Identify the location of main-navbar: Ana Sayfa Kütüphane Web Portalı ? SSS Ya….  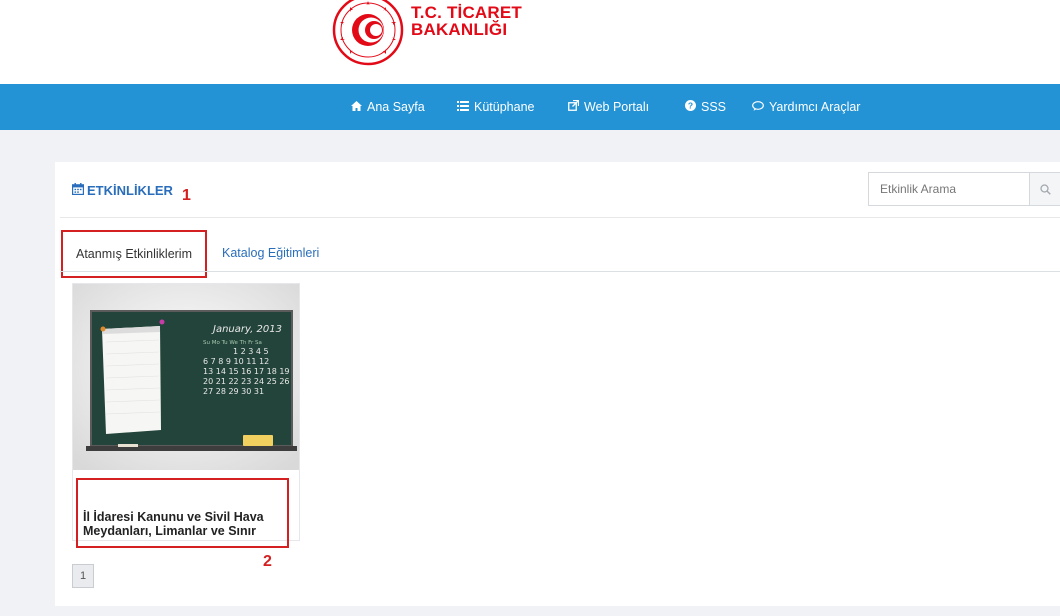
(530, 107).